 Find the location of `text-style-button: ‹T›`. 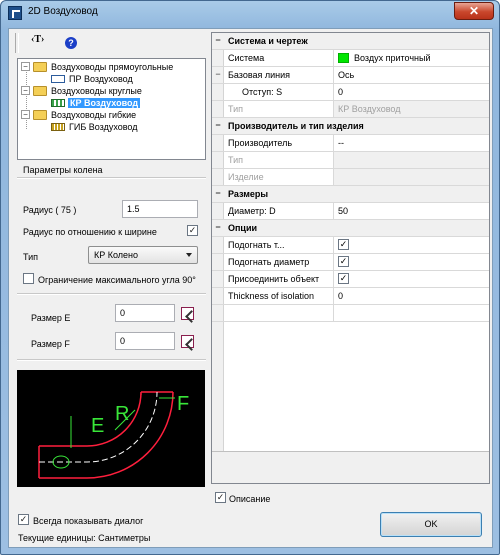

text-style-button: ‹T› is located at coordinates (37, 39).